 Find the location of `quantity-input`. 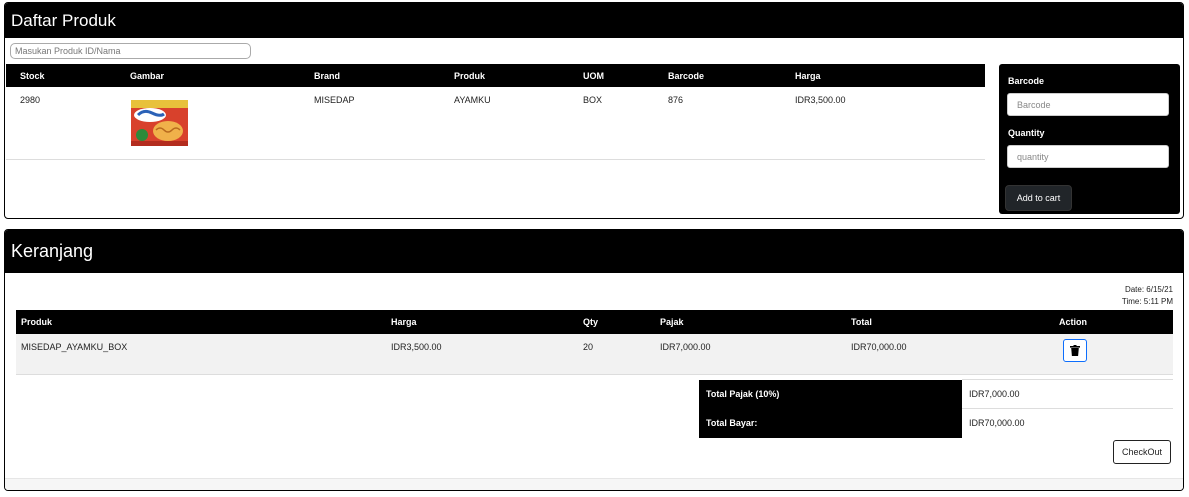

quantity-input is located at coordinates (1088, 156).